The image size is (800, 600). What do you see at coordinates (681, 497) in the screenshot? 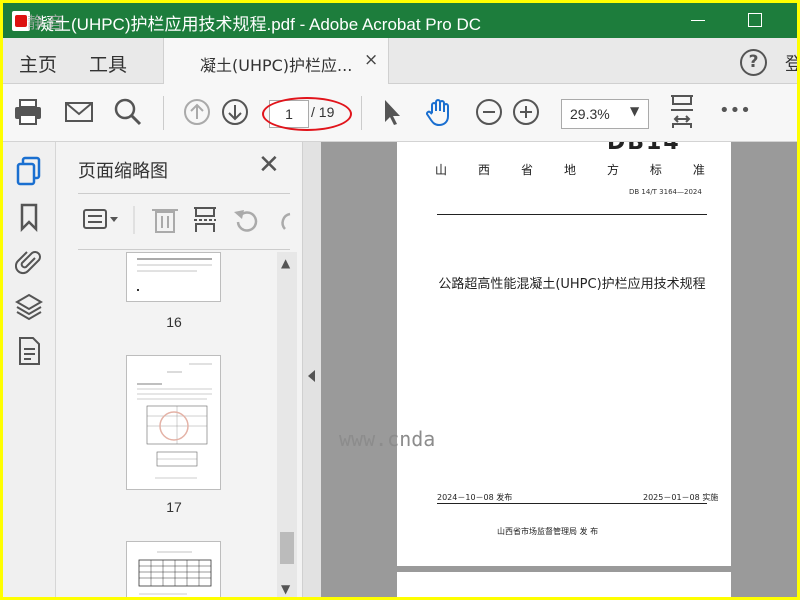
I see `implementation-date: 2025－01－08 实施` at bounding box center [681, 497].